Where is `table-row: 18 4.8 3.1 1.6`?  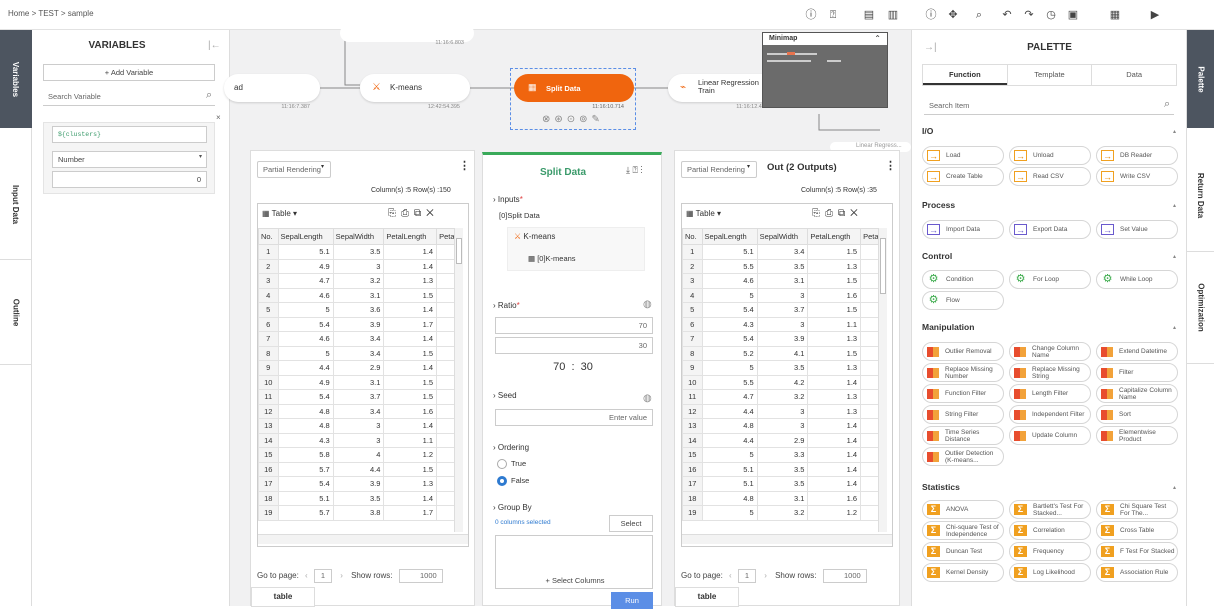
table-row: 18 4.8 3.1 1.6 is located at coordinates (784, 498).